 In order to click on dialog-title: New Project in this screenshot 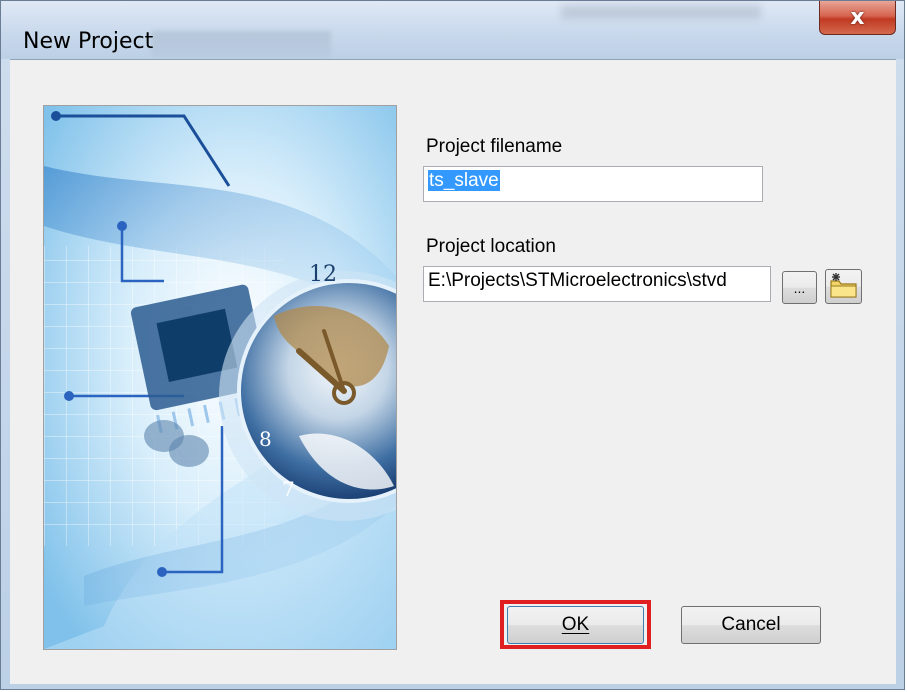, I will do `click(88, 41)`.